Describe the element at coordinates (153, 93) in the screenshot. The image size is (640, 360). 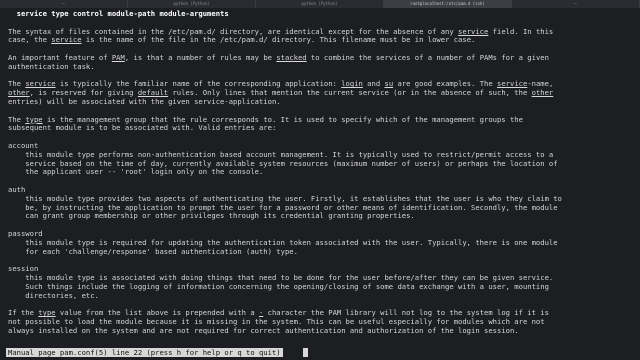
I see `underlined-term: default` at that location.